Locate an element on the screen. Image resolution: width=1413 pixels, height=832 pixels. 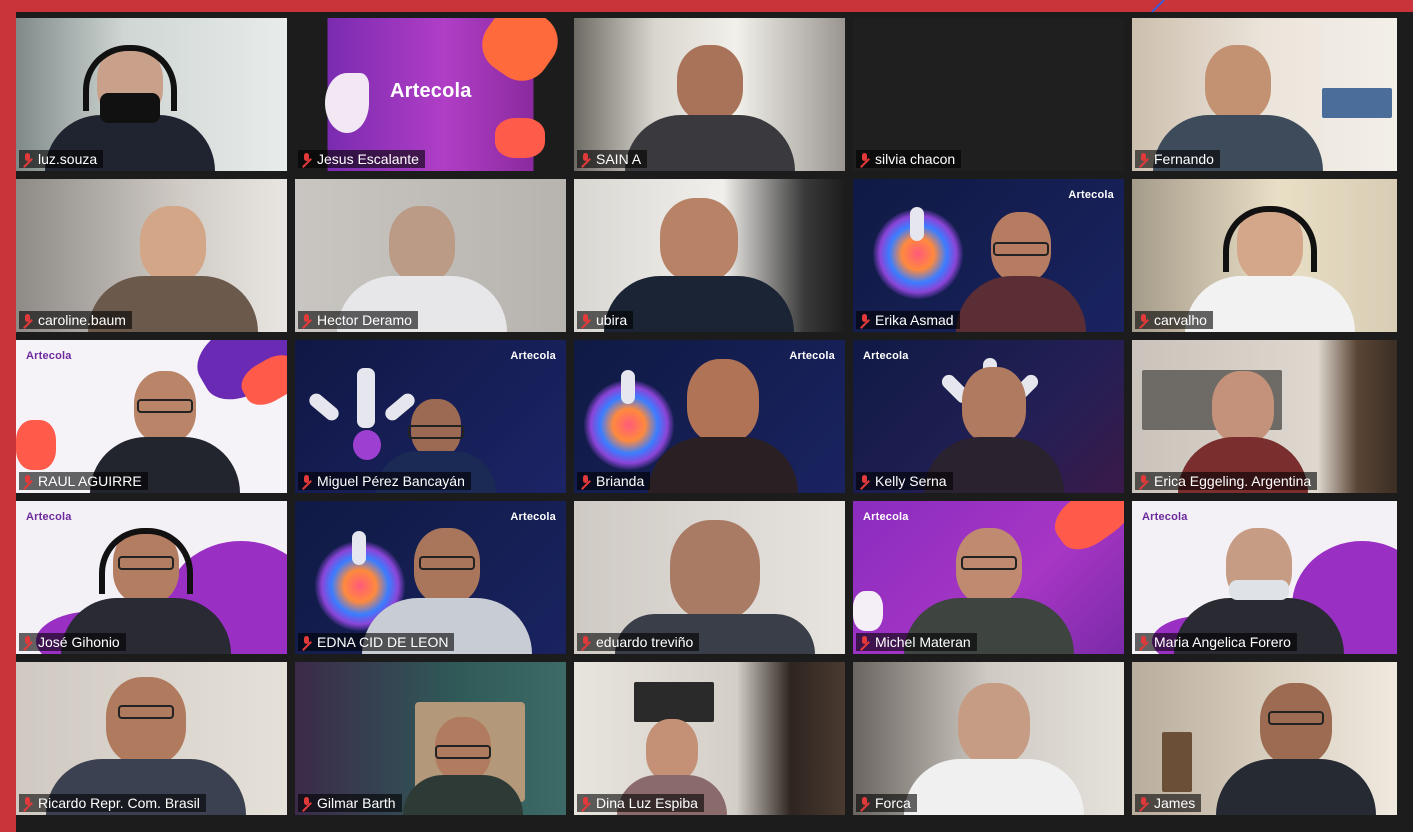
pen-stroke-mark is located at coordinates (1158, 6).